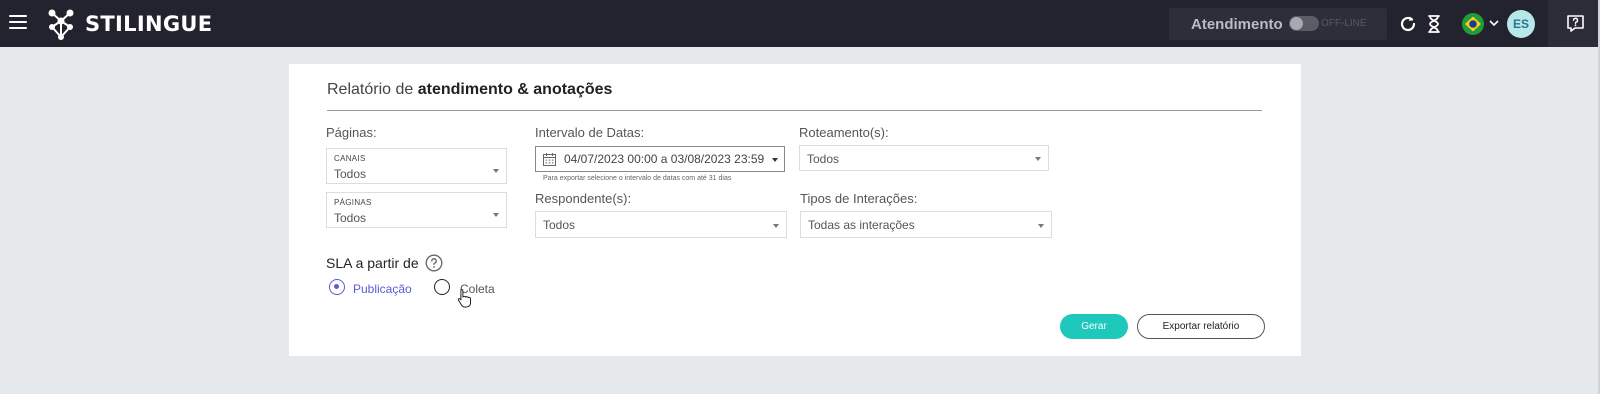 The width and height of the screenshot is (1600, 394). I want to click on canais-select-label: CANAIS, so click(350, 158).